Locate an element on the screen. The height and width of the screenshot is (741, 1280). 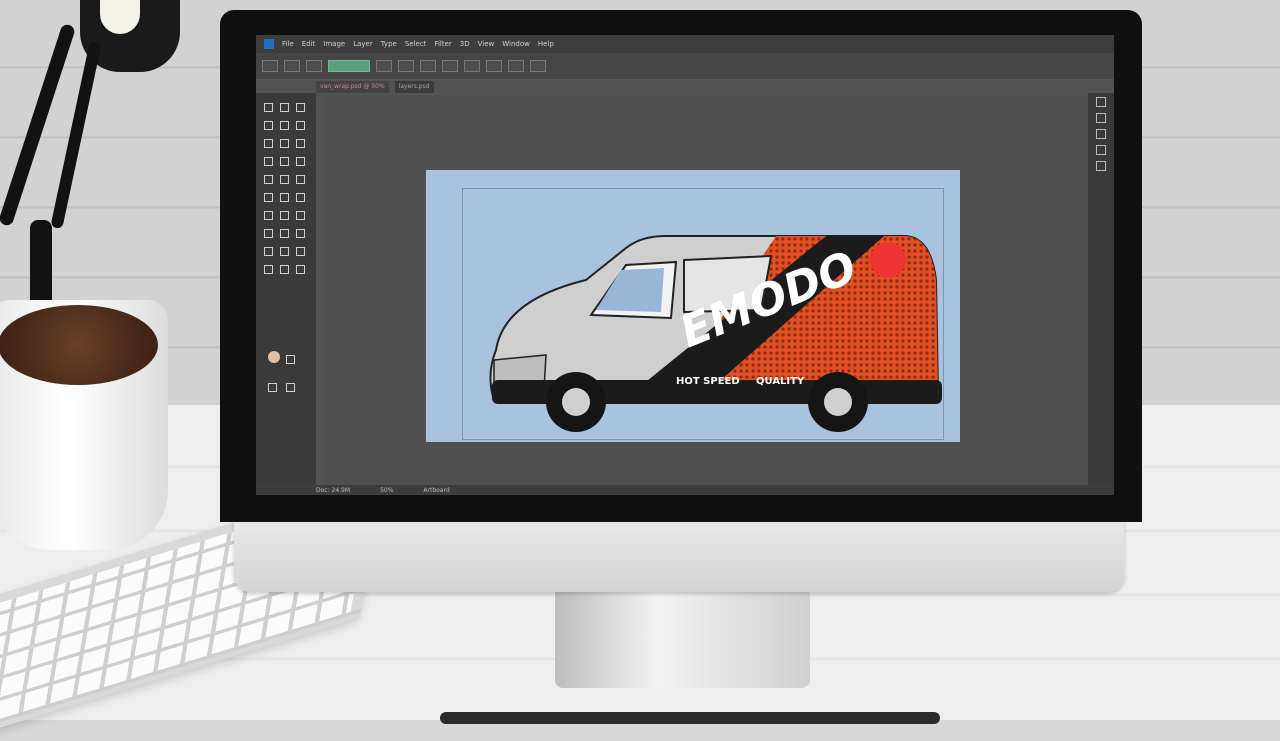
eyedropper-tool-icon is located at coordinates (268, 143).